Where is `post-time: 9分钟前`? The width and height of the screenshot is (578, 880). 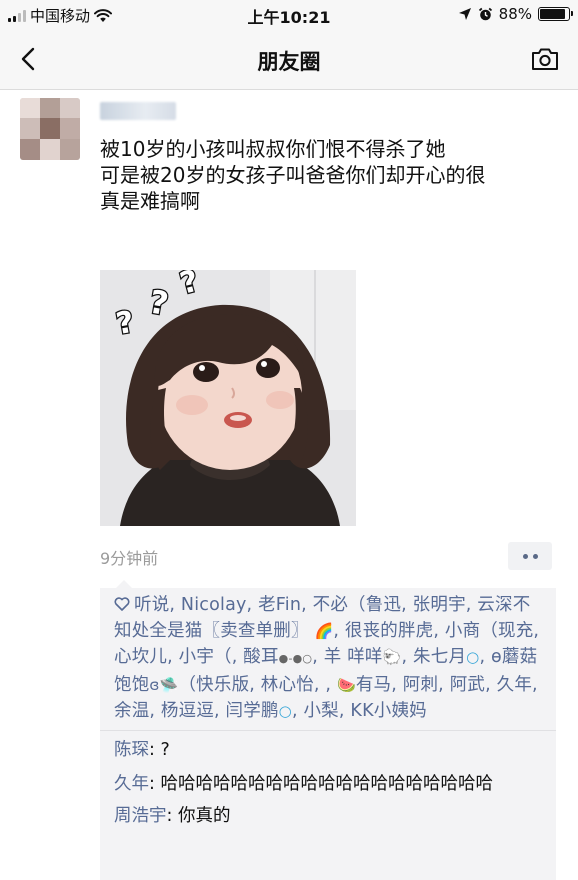
post-time: 9分钟前 is located at coordinates (129, 558).